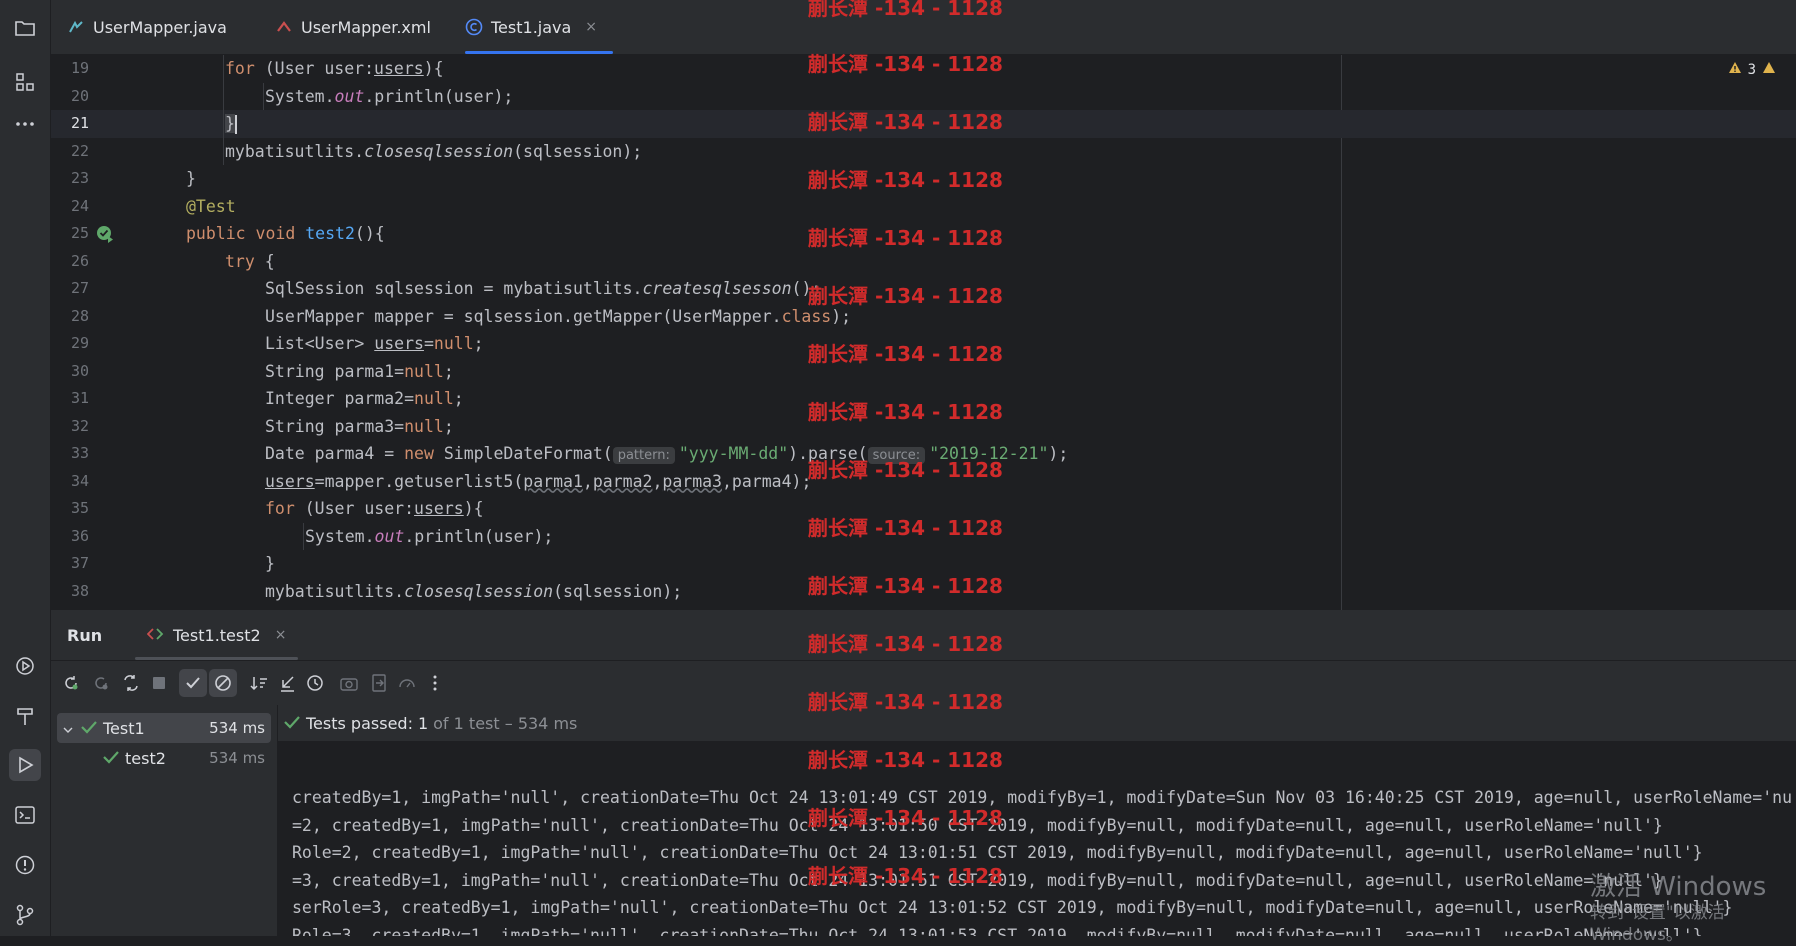 The image size is (1796, 946). Describe the element at coordinates (79, 508) in the screenshot. I see `line-number: 35` at that location.